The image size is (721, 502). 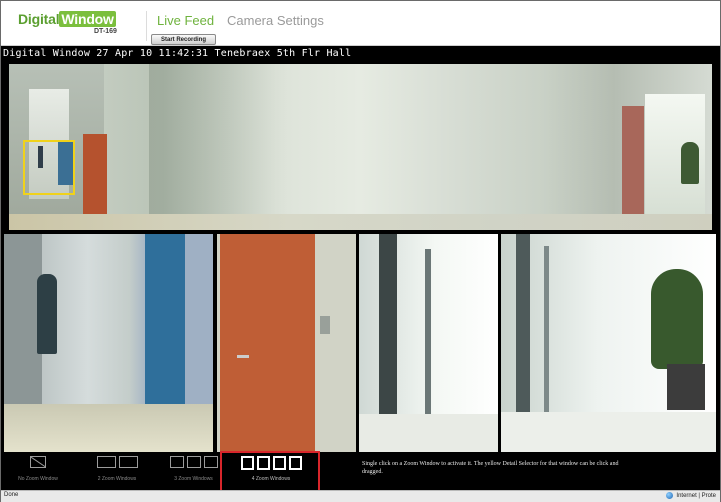 What do you see at coordinates (608, 432) in the screenshot?
I see `zoom4-floor` at bounding box center [608, 432].